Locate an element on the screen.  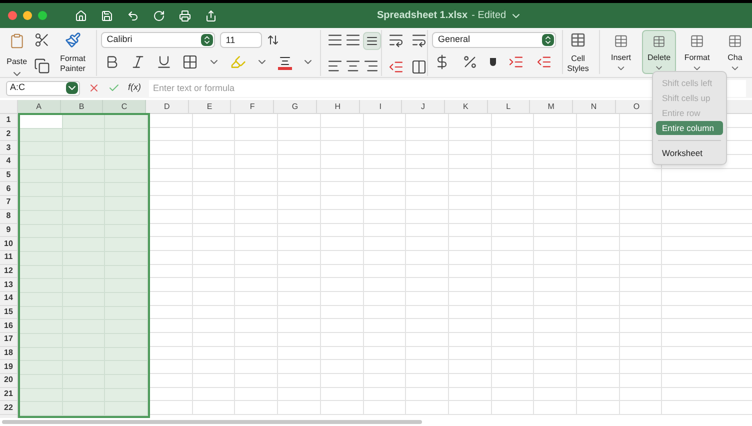
wrap-text-icon is located at coordinates (419, 40).